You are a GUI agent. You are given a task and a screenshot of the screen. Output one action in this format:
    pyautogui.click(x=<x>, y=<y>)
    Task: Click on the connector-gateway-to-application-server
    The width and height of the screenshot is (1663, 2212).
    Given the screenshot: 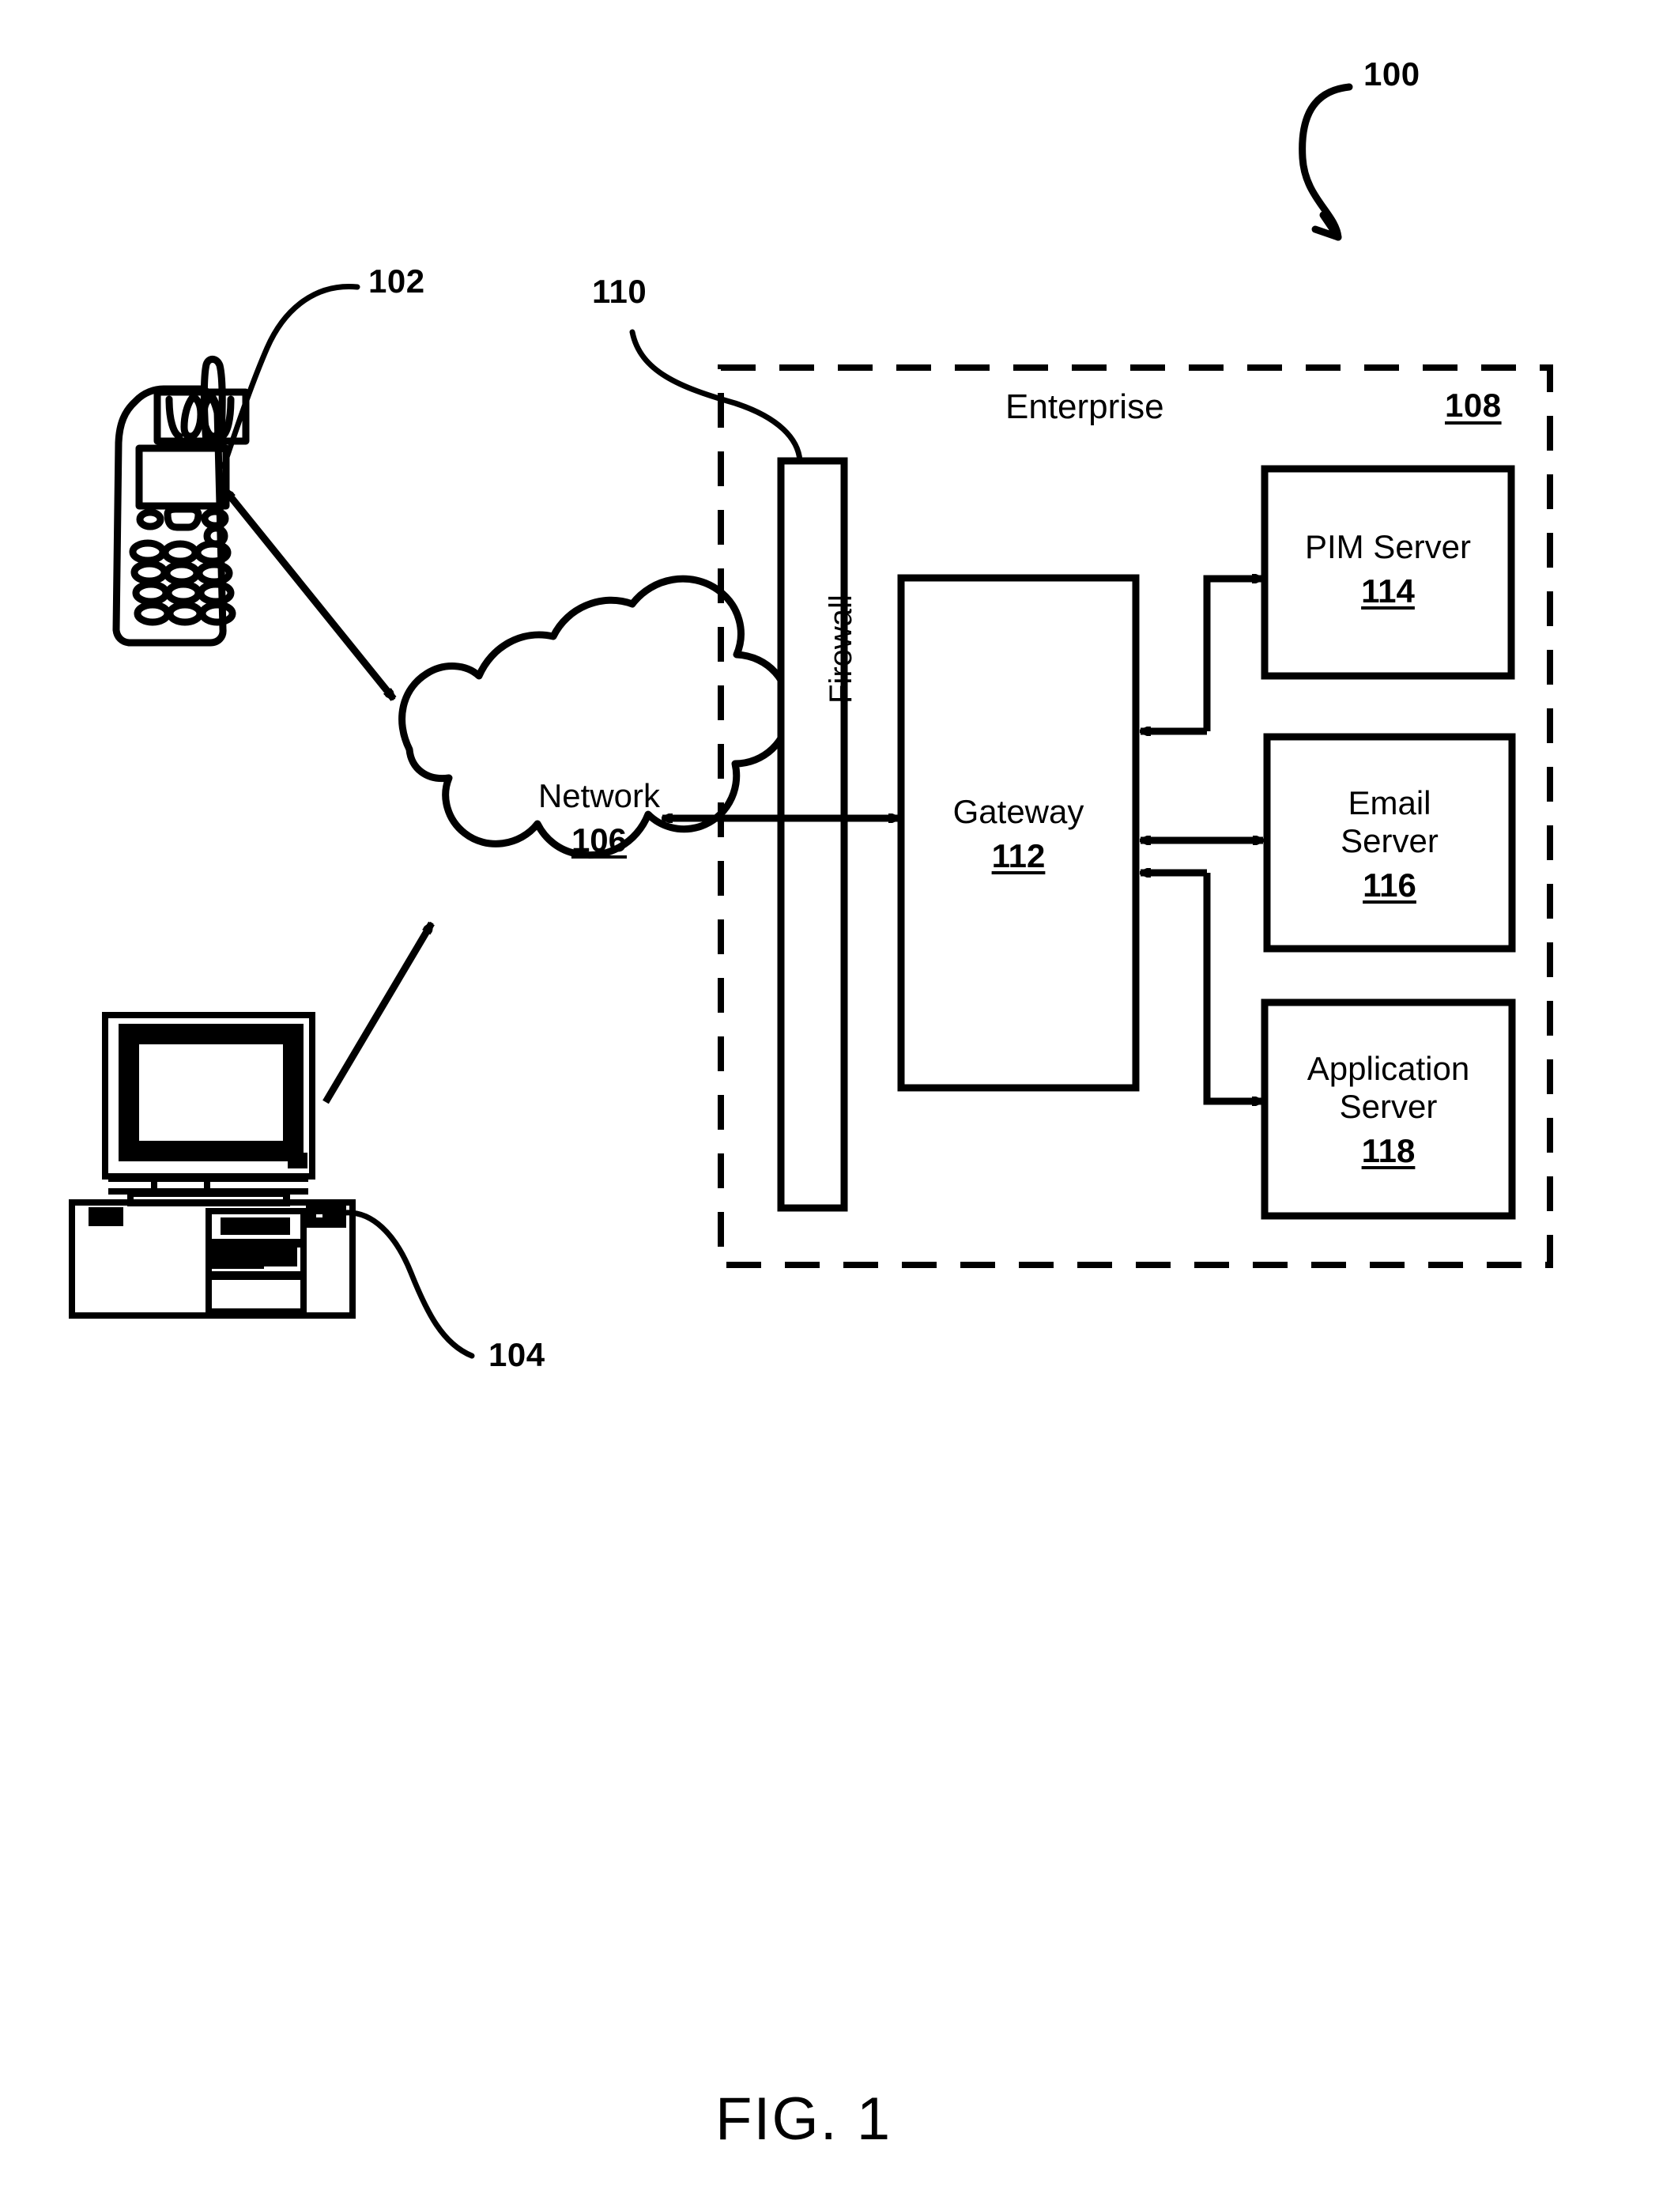 What is the action you would take?
    pyautogui.click(x=1201, y=987)
    